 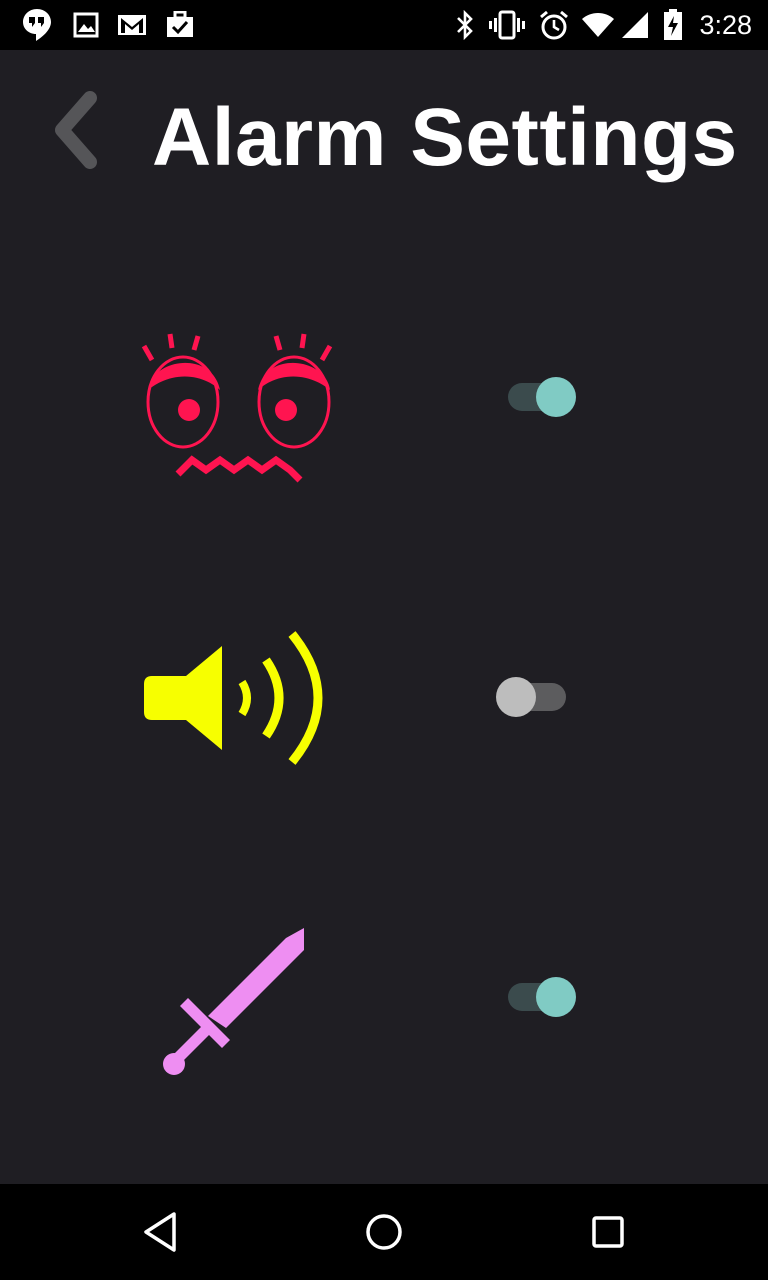 I want to click on bluetooth-icon, so click(x=465, y=25).